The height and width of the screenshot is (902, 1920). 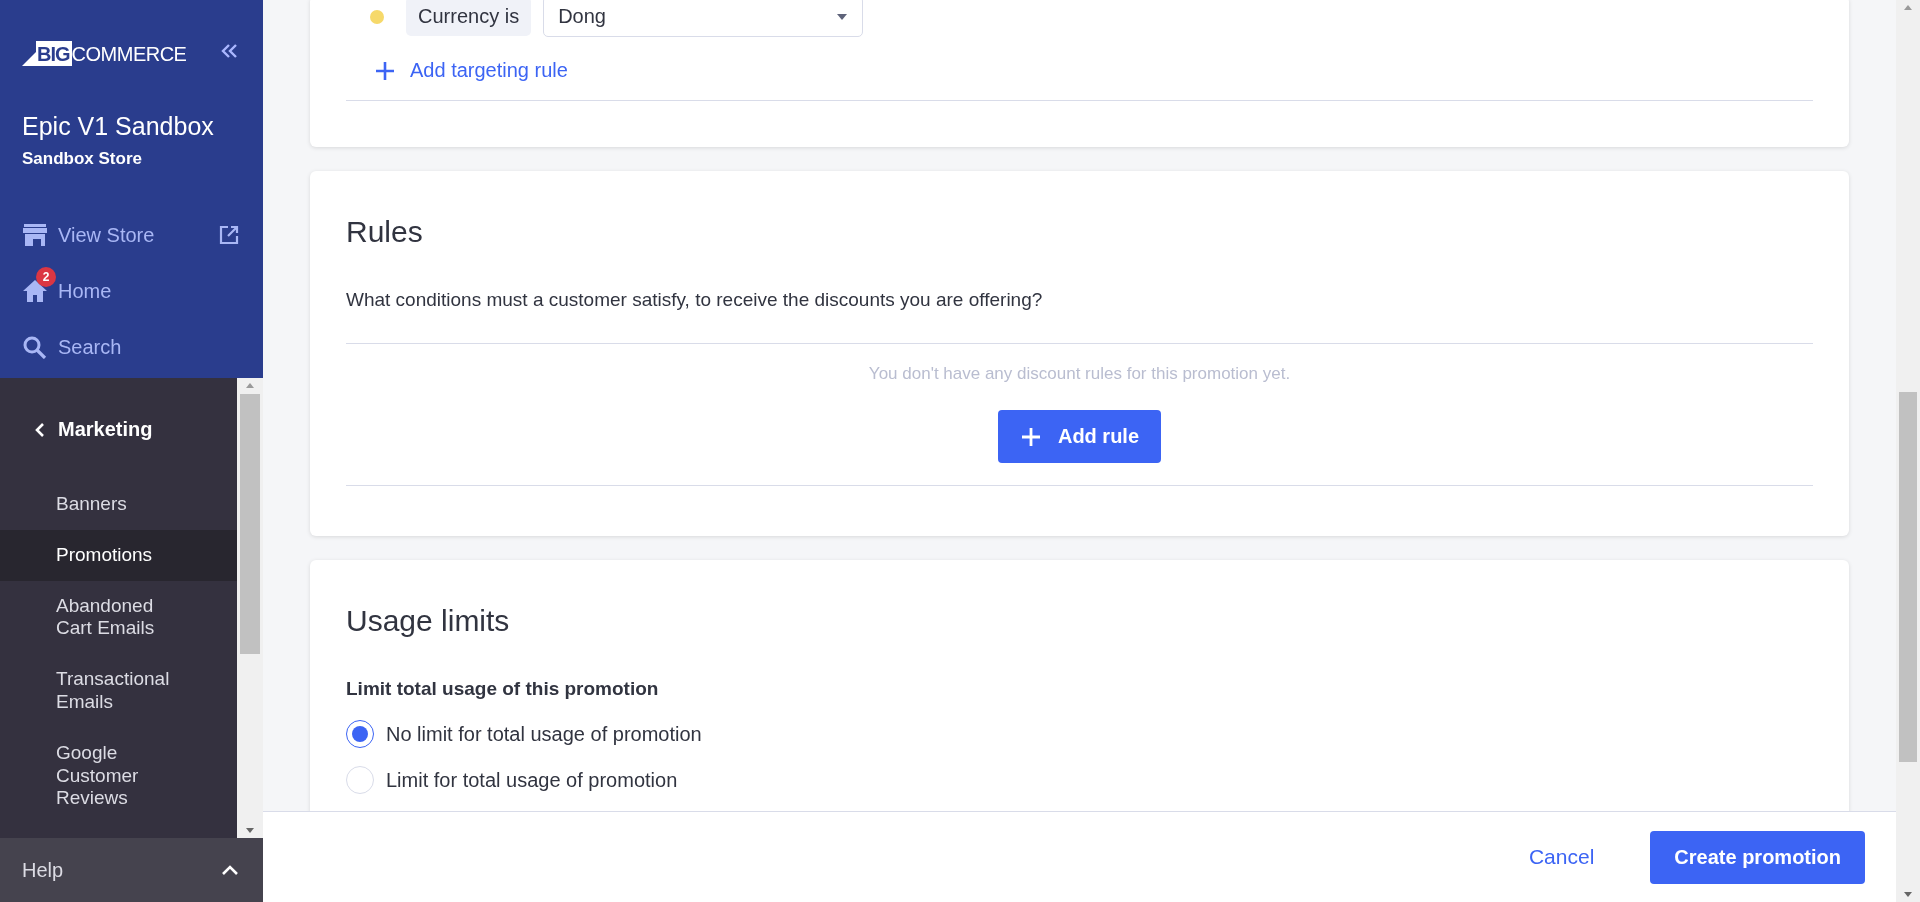 What do you see at coordinates (133, 235) in the screenshot?
I see `nav-link: View Store` at bounding box center [133, 235].